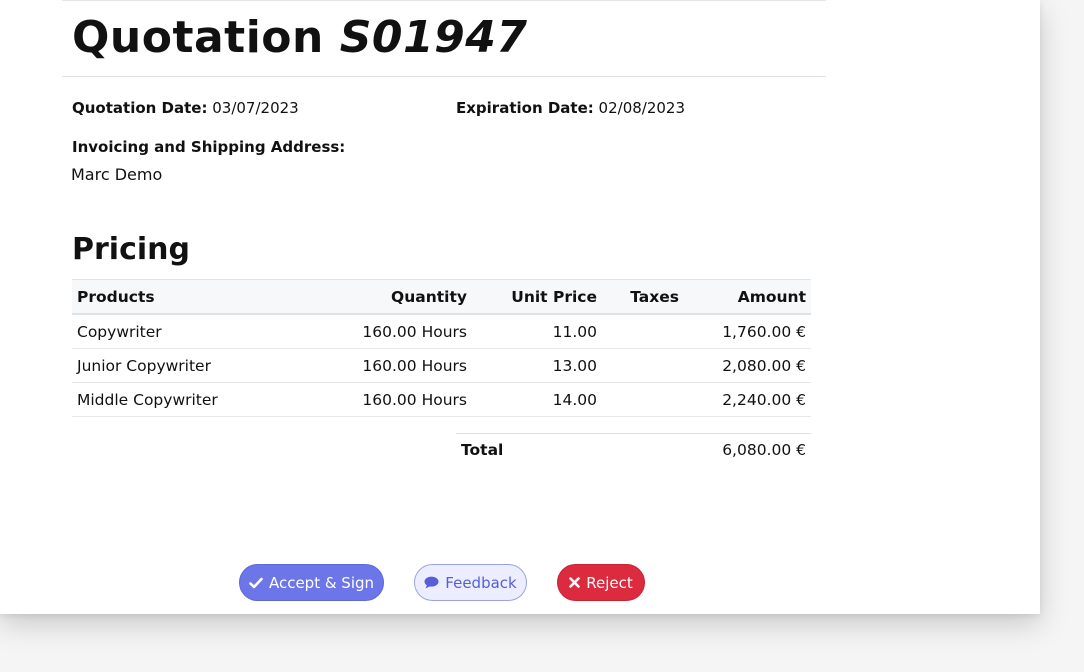 This screenshot has height=672, width=1084. Describe the element at coordinates (321, 582) in the screenshot. I see `accept-sign-label: Accept & Sign` at that location.